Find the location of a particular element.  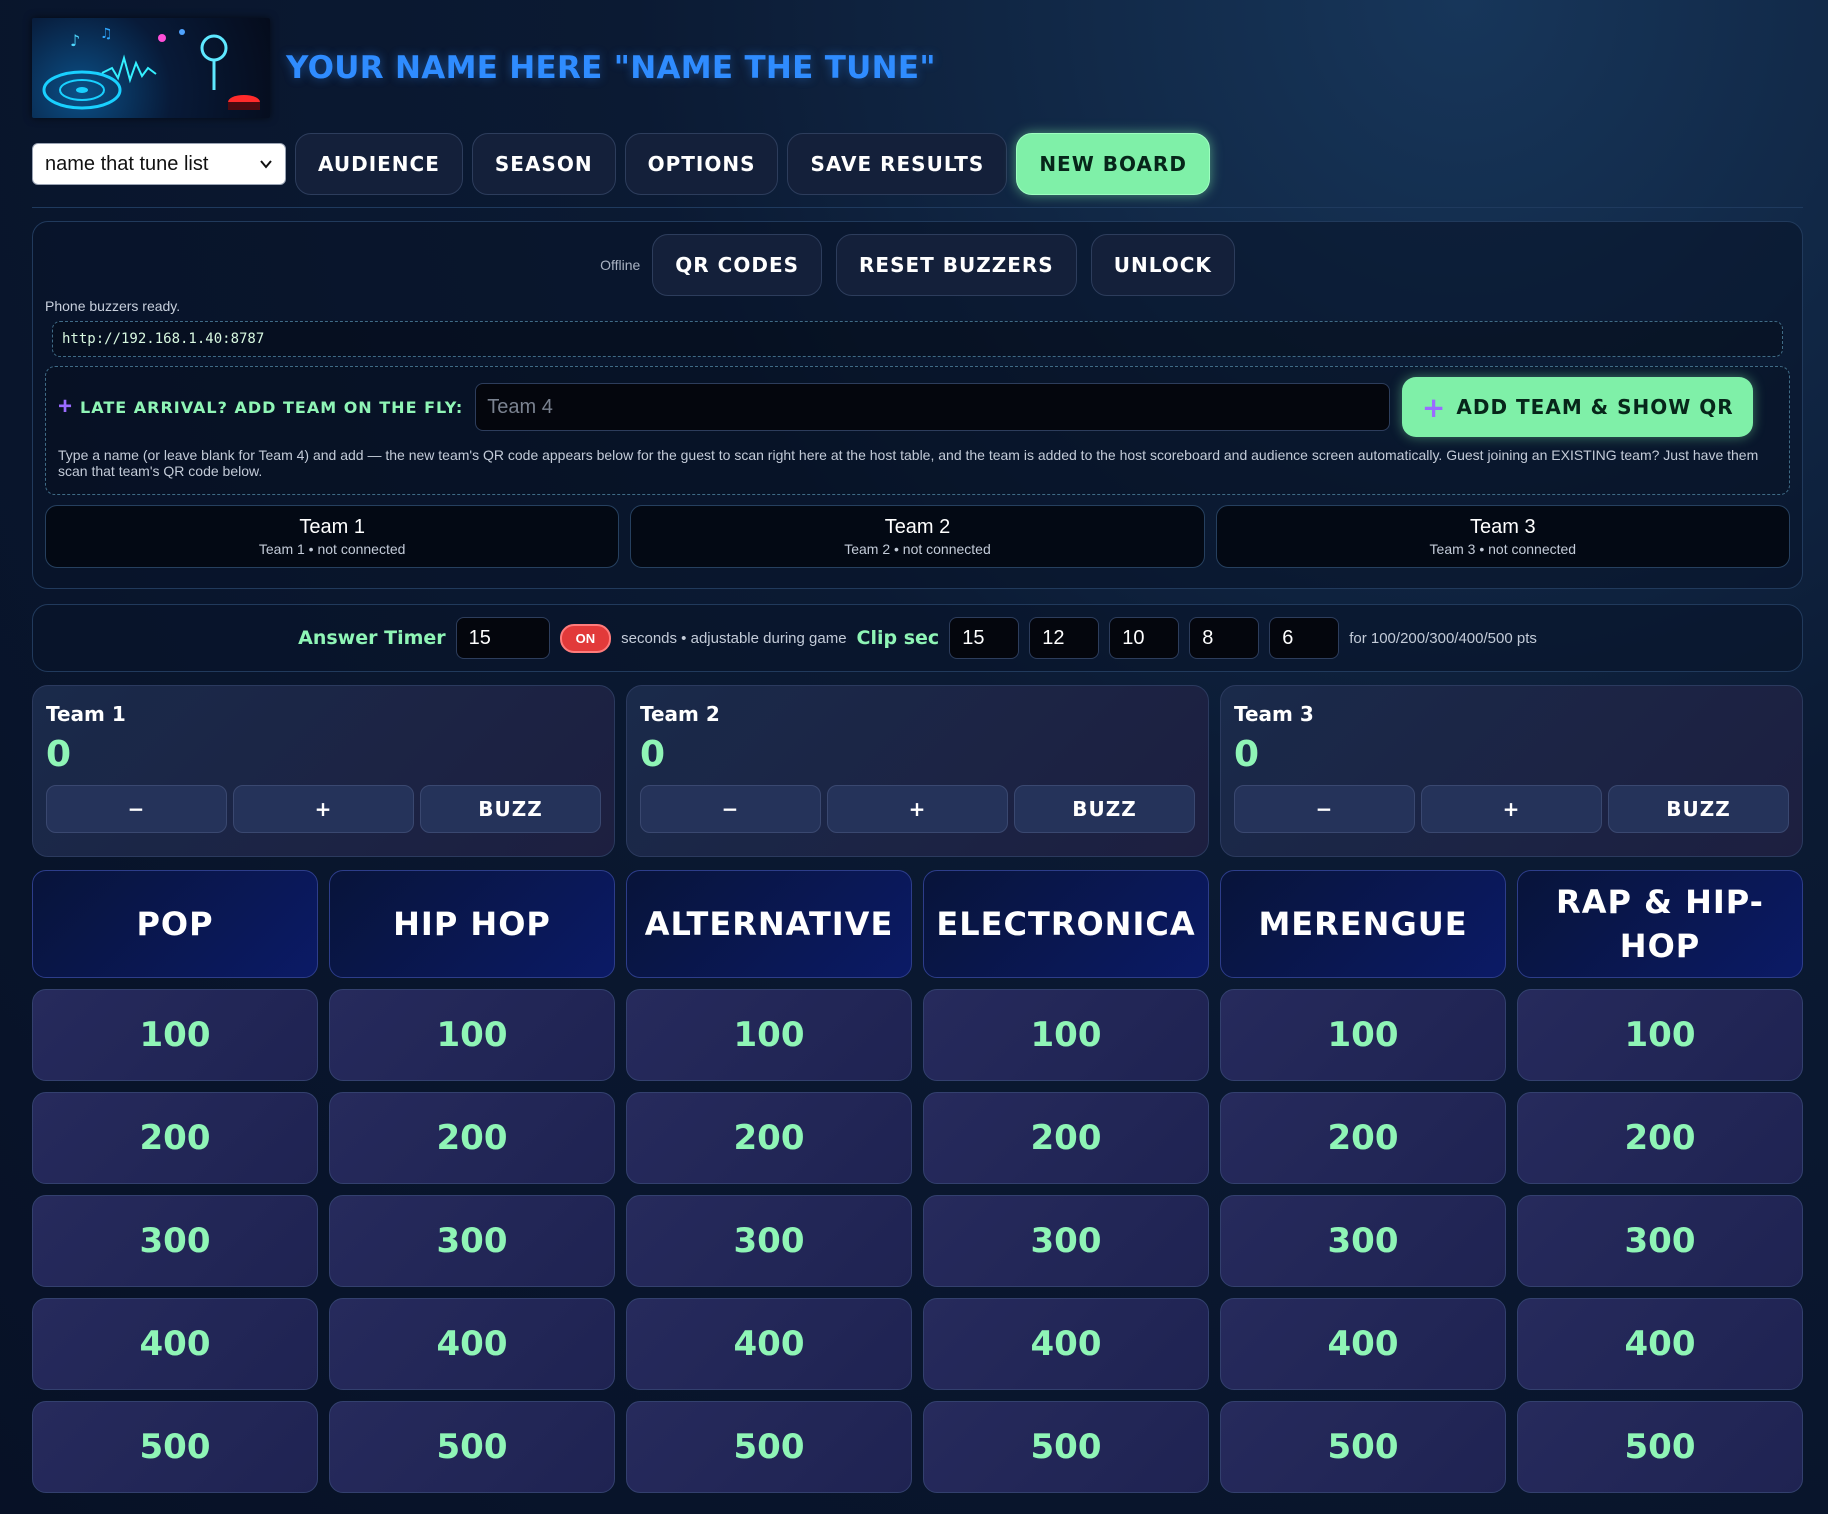

team-points: 0 is located at coordinates (653, 754).